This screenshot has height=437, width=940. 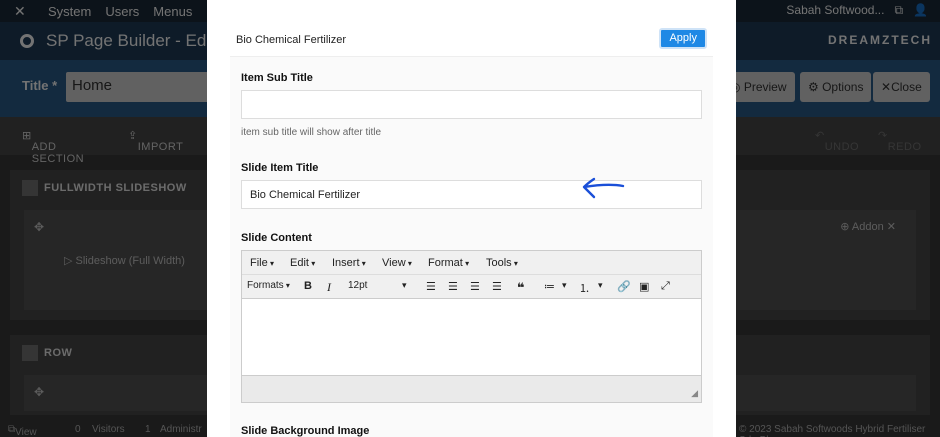 What do you see at coordinates (471, 337) in the screenshot?
I see `editor-content-area` at bounding box center [471, 337].